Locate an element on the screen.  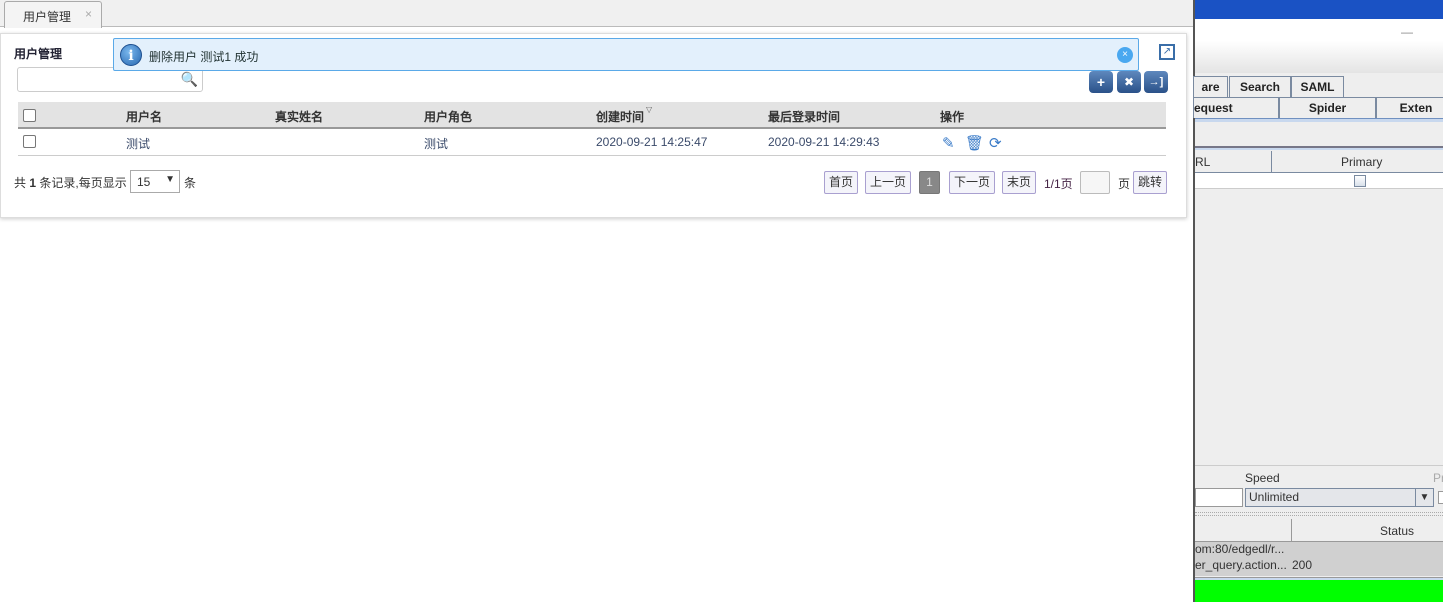
col-divider is located at coordinates (1291, 530).